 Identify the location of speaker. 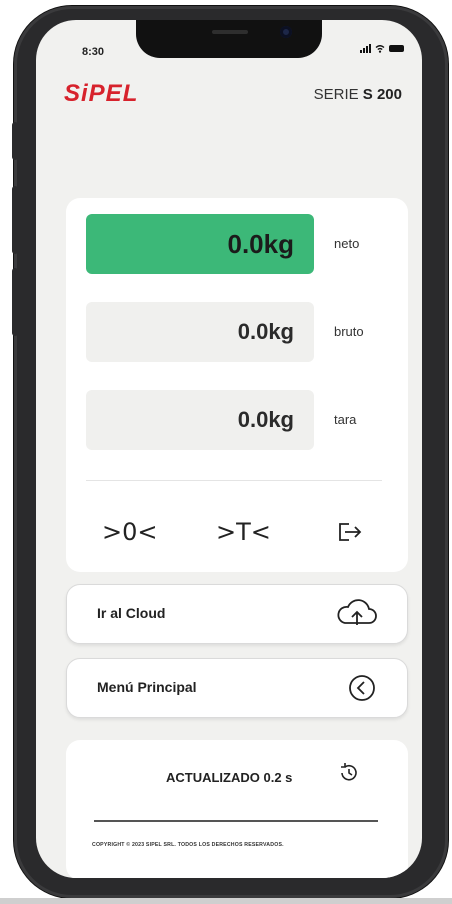
(230, 32).